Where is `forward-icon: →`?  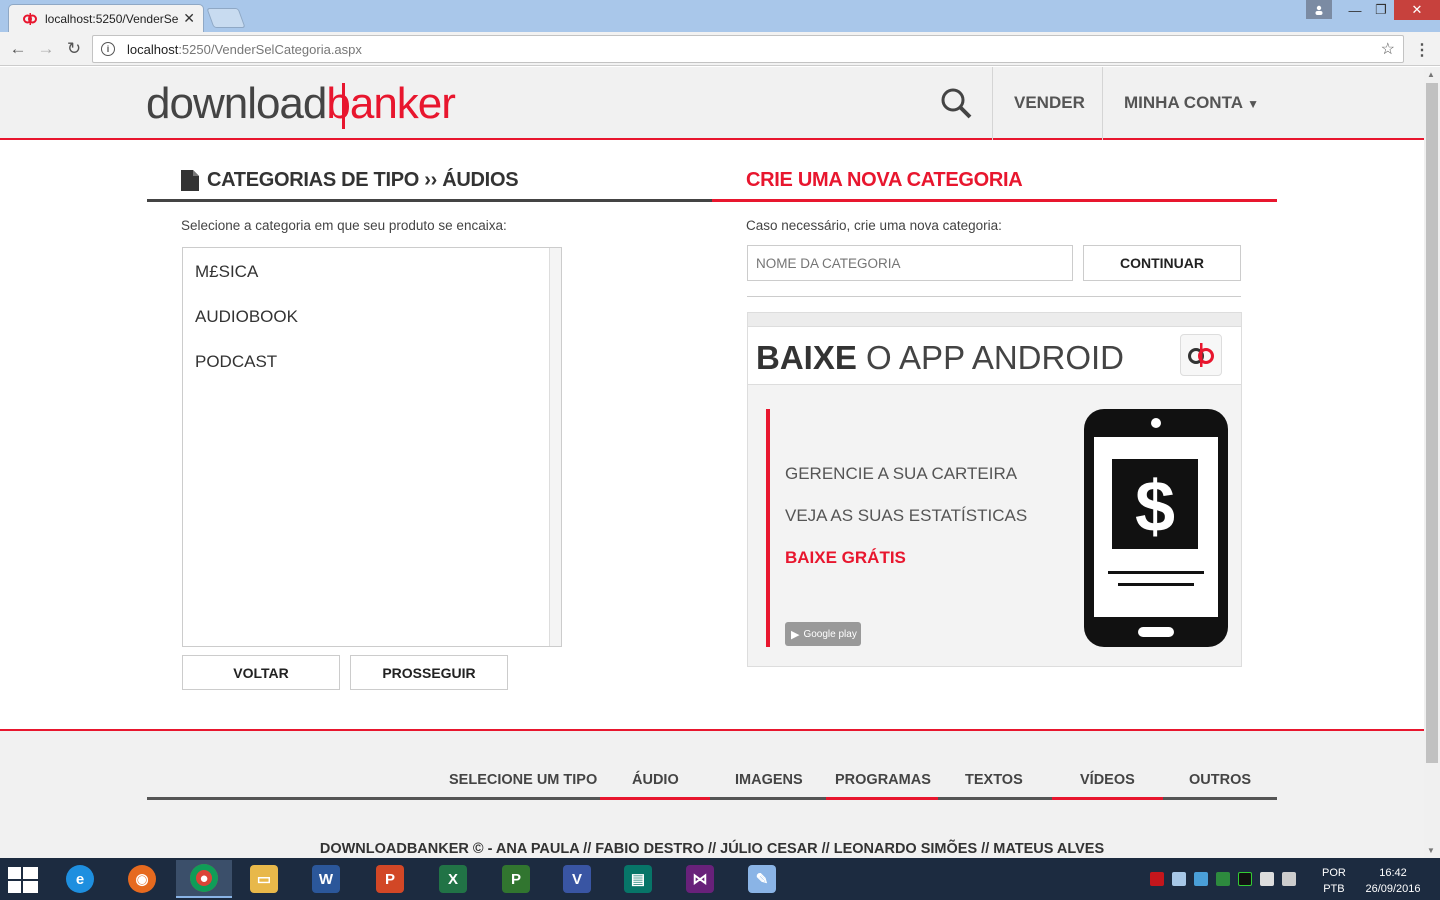
forward-icon: → is located at coordinates (46, 49).